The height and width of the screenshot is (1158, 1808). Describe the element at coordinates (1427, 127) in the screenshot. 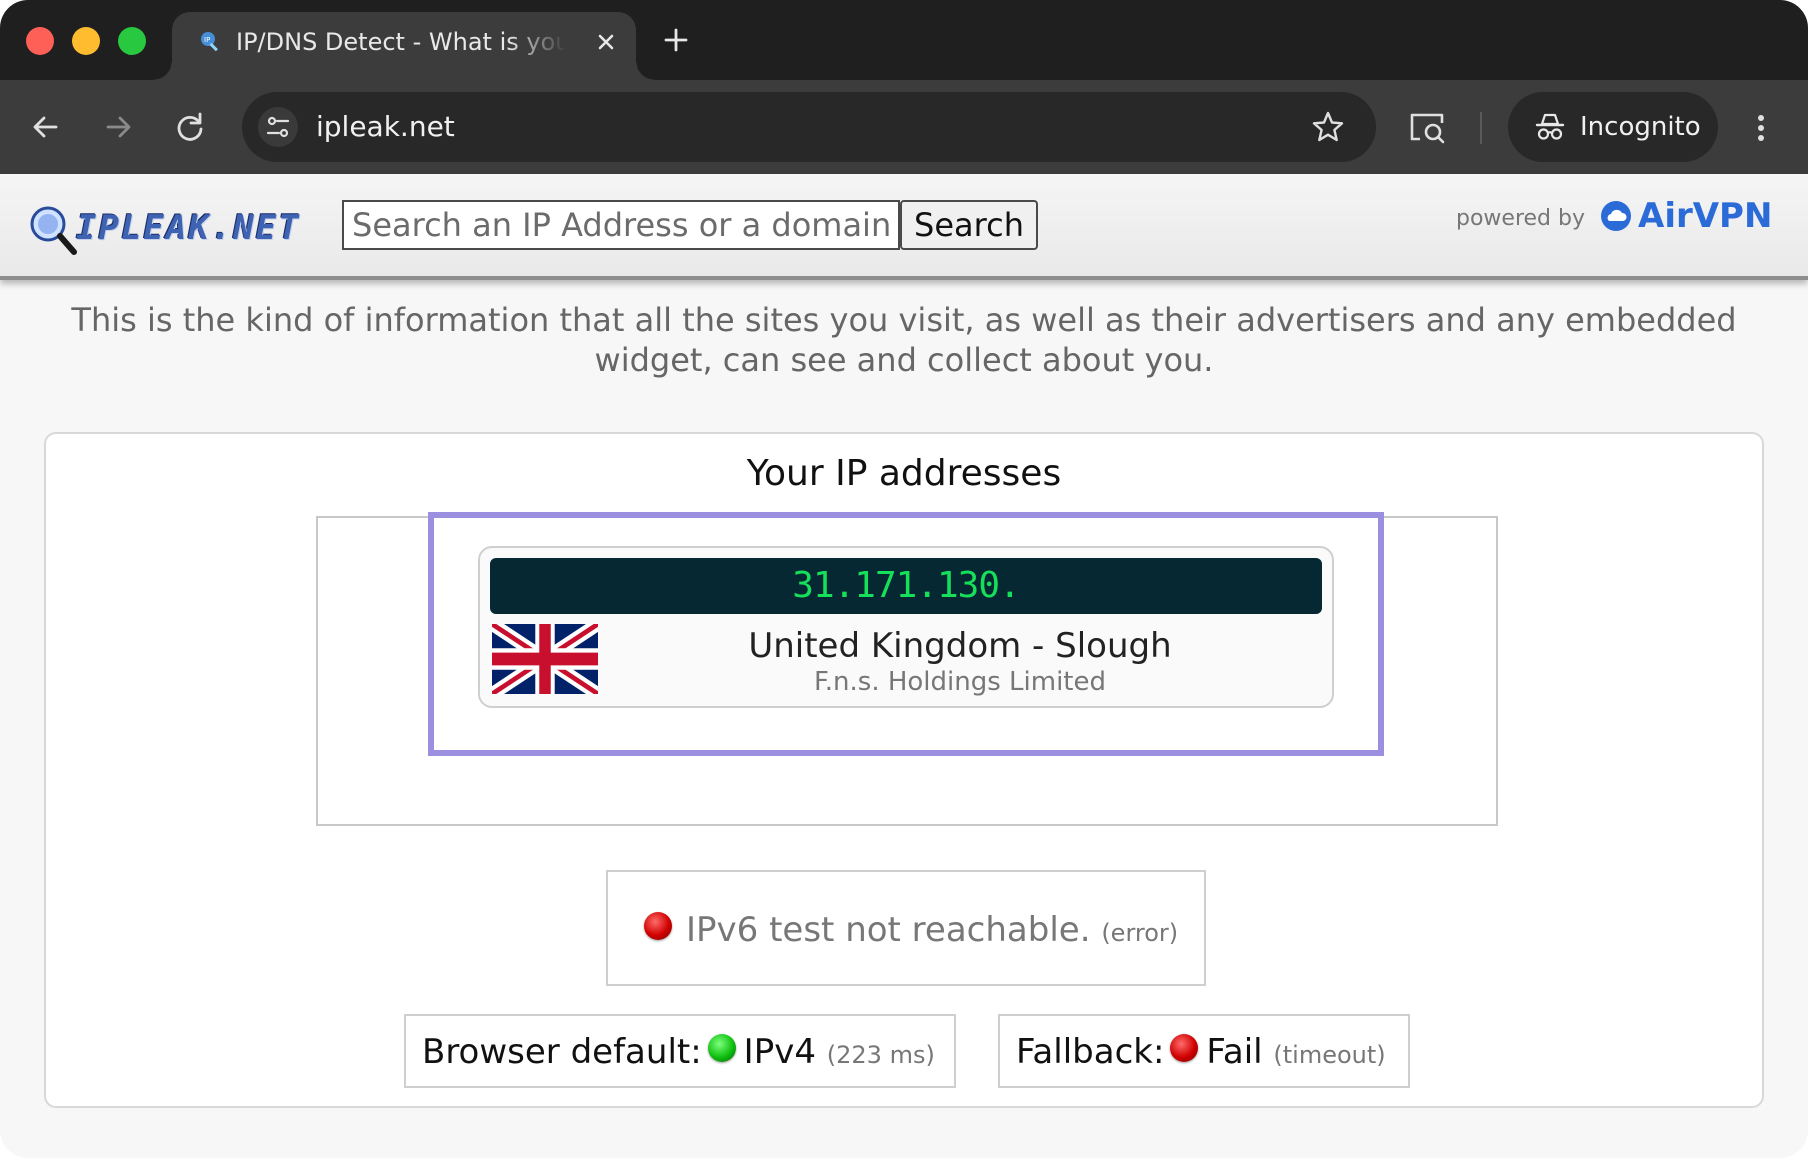

I see `google-lens-icon` at that location.